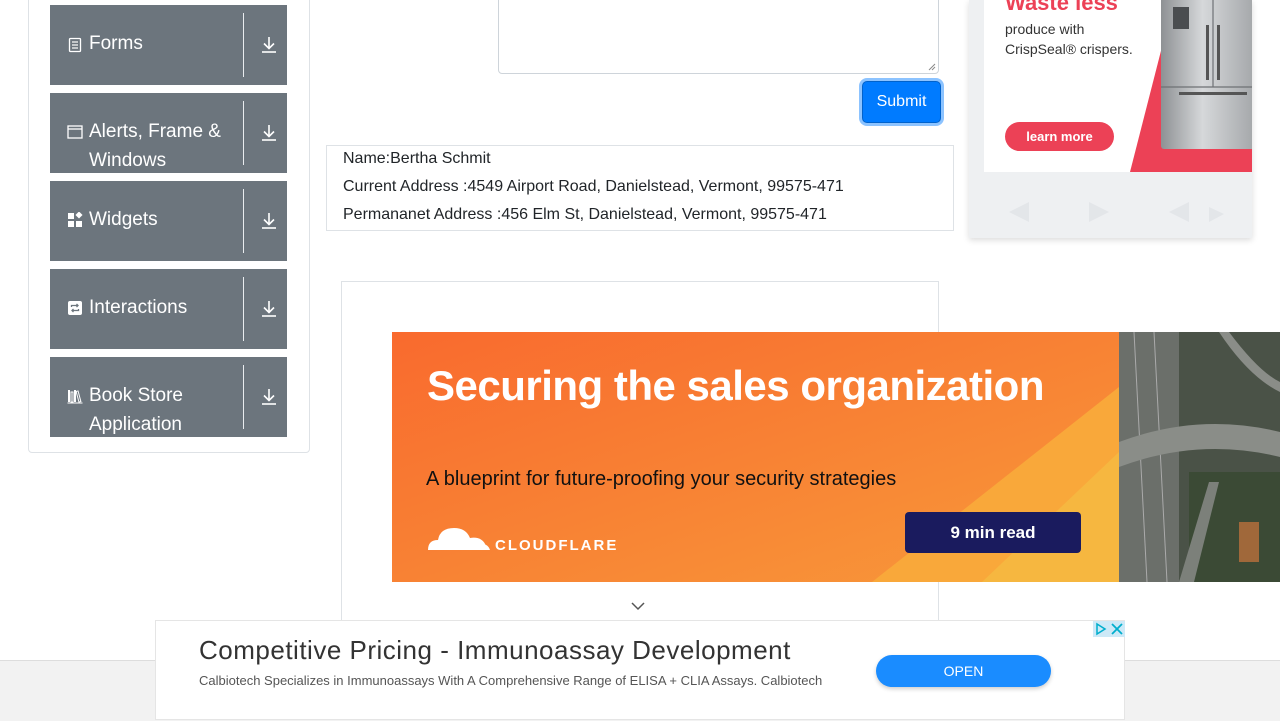 This screenshot has height=721, width=1280. Describe the element at coordinates (1206, 74) in the screenshot. I see `fridge-image` at that location.